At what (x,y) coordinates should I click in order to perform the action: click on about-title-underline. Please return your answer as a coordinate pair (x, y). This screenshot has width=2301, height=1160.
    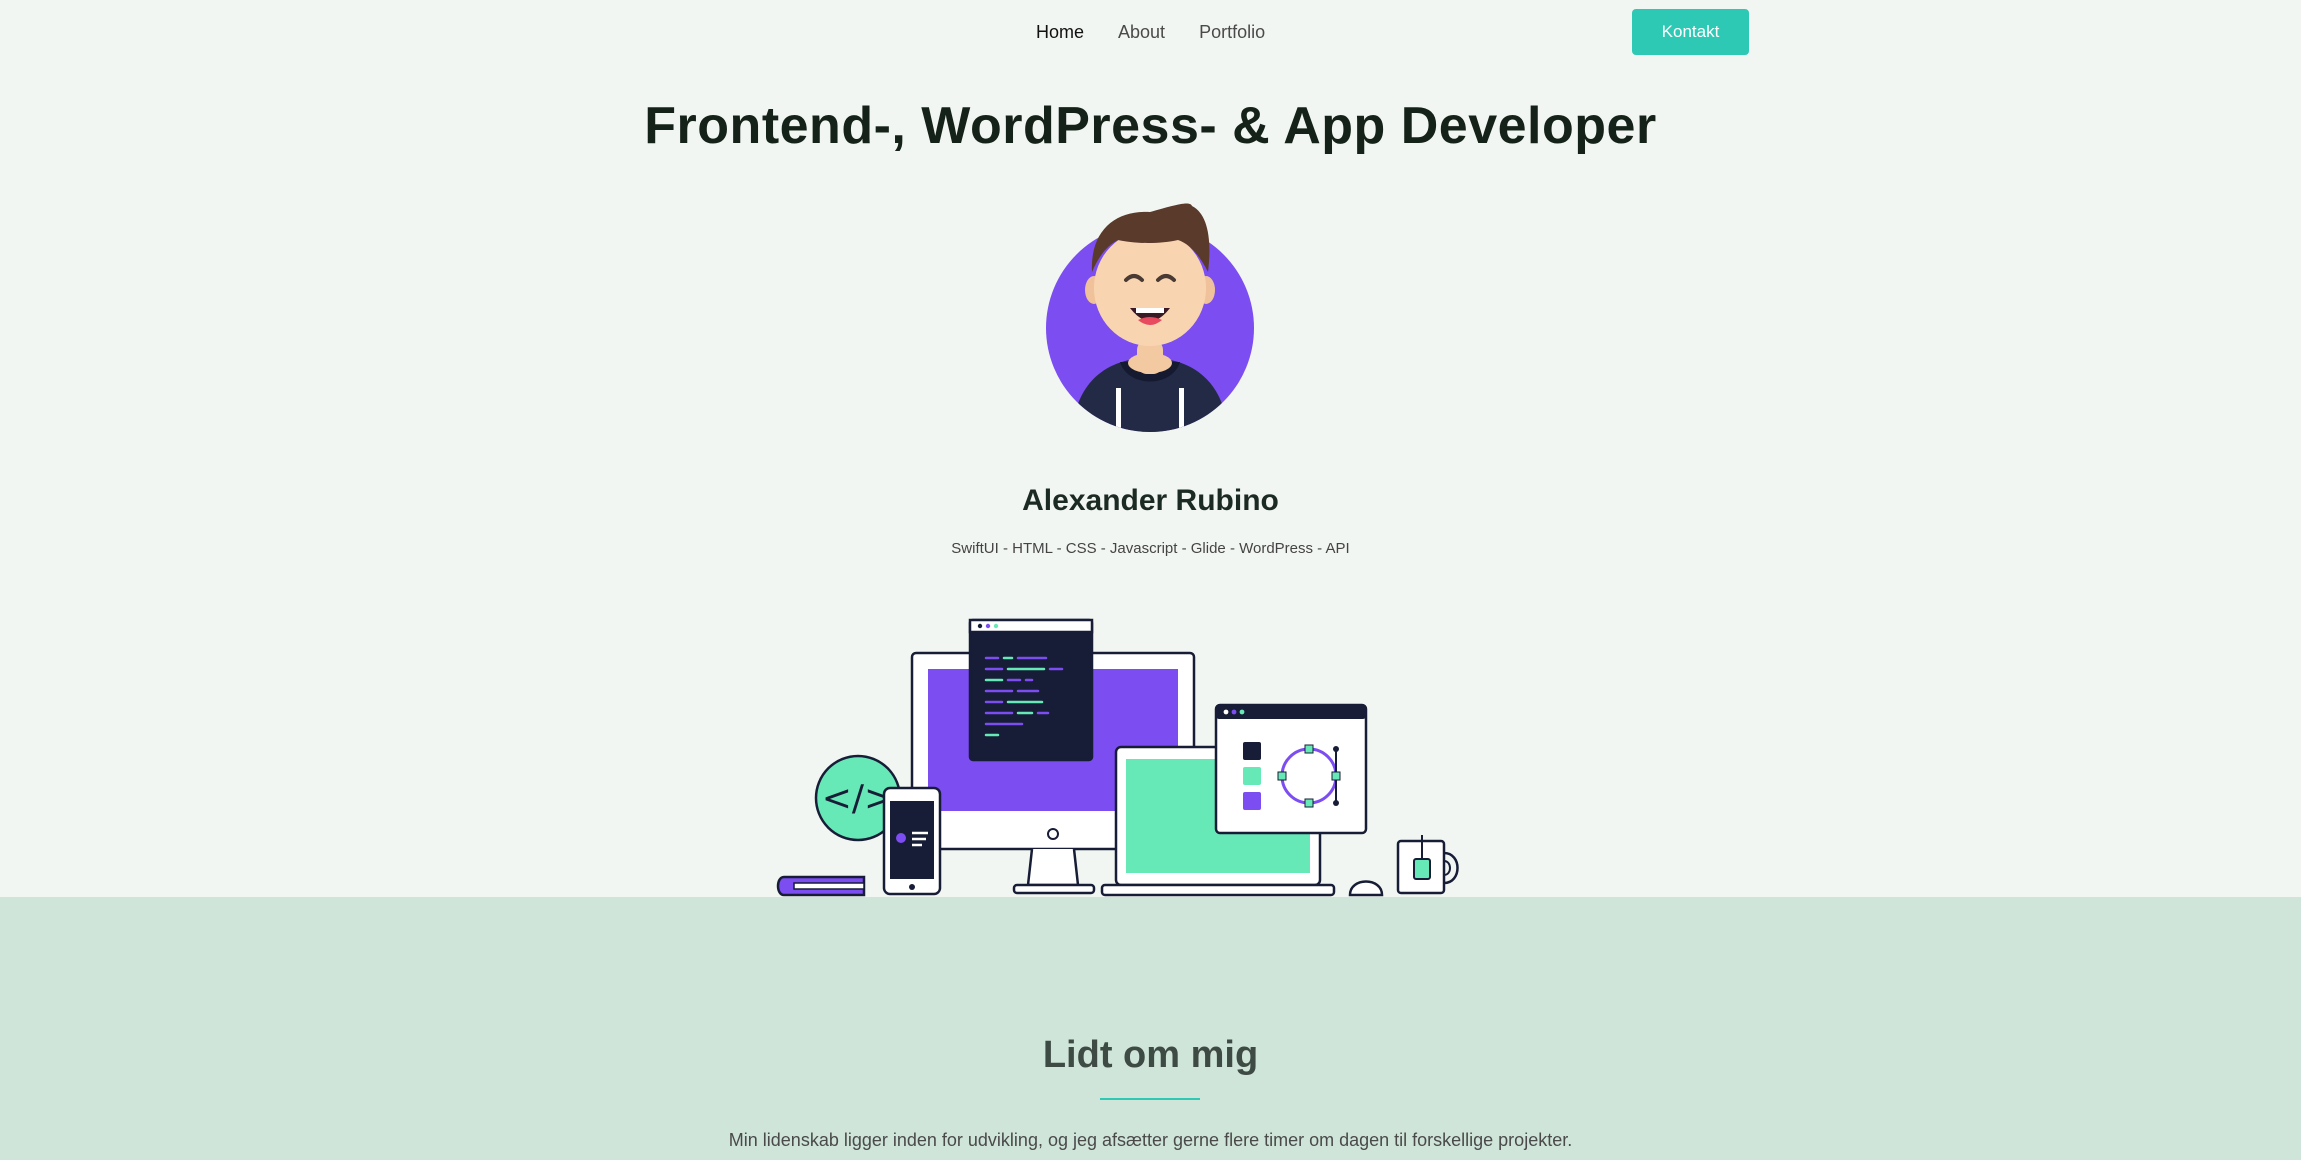
    Looking at the image, I should click on (1150, 1099).